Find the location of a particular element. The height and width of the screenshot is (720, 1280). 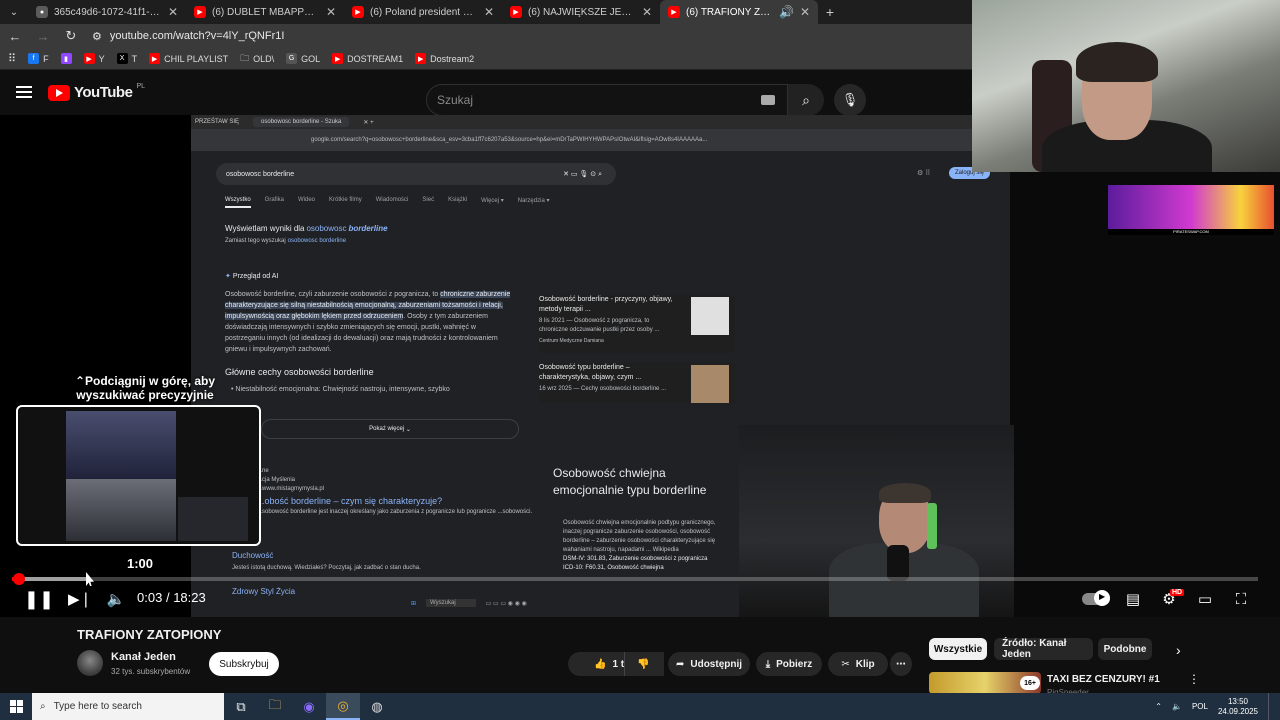

more-icon: ⋯ is located at coordinates (901, 664).